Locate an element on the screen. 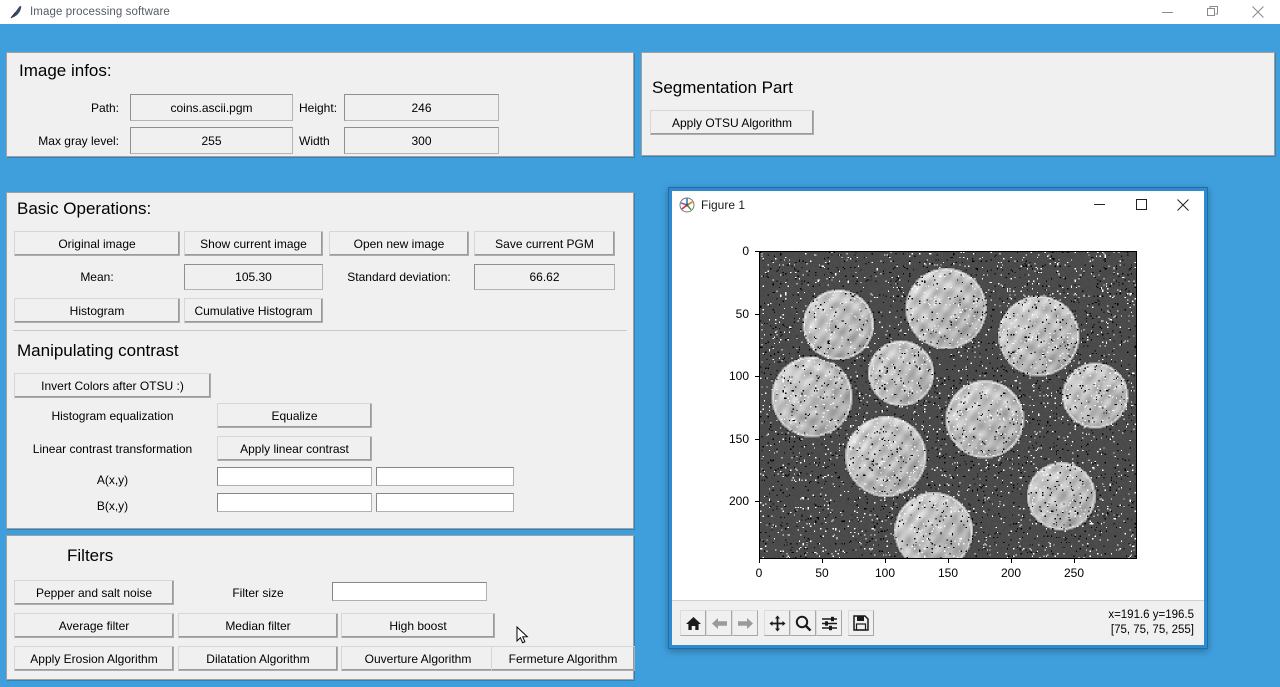 This screenshot has width=1280, height=687. figure-close-button is located at coordinates (1183, 204).